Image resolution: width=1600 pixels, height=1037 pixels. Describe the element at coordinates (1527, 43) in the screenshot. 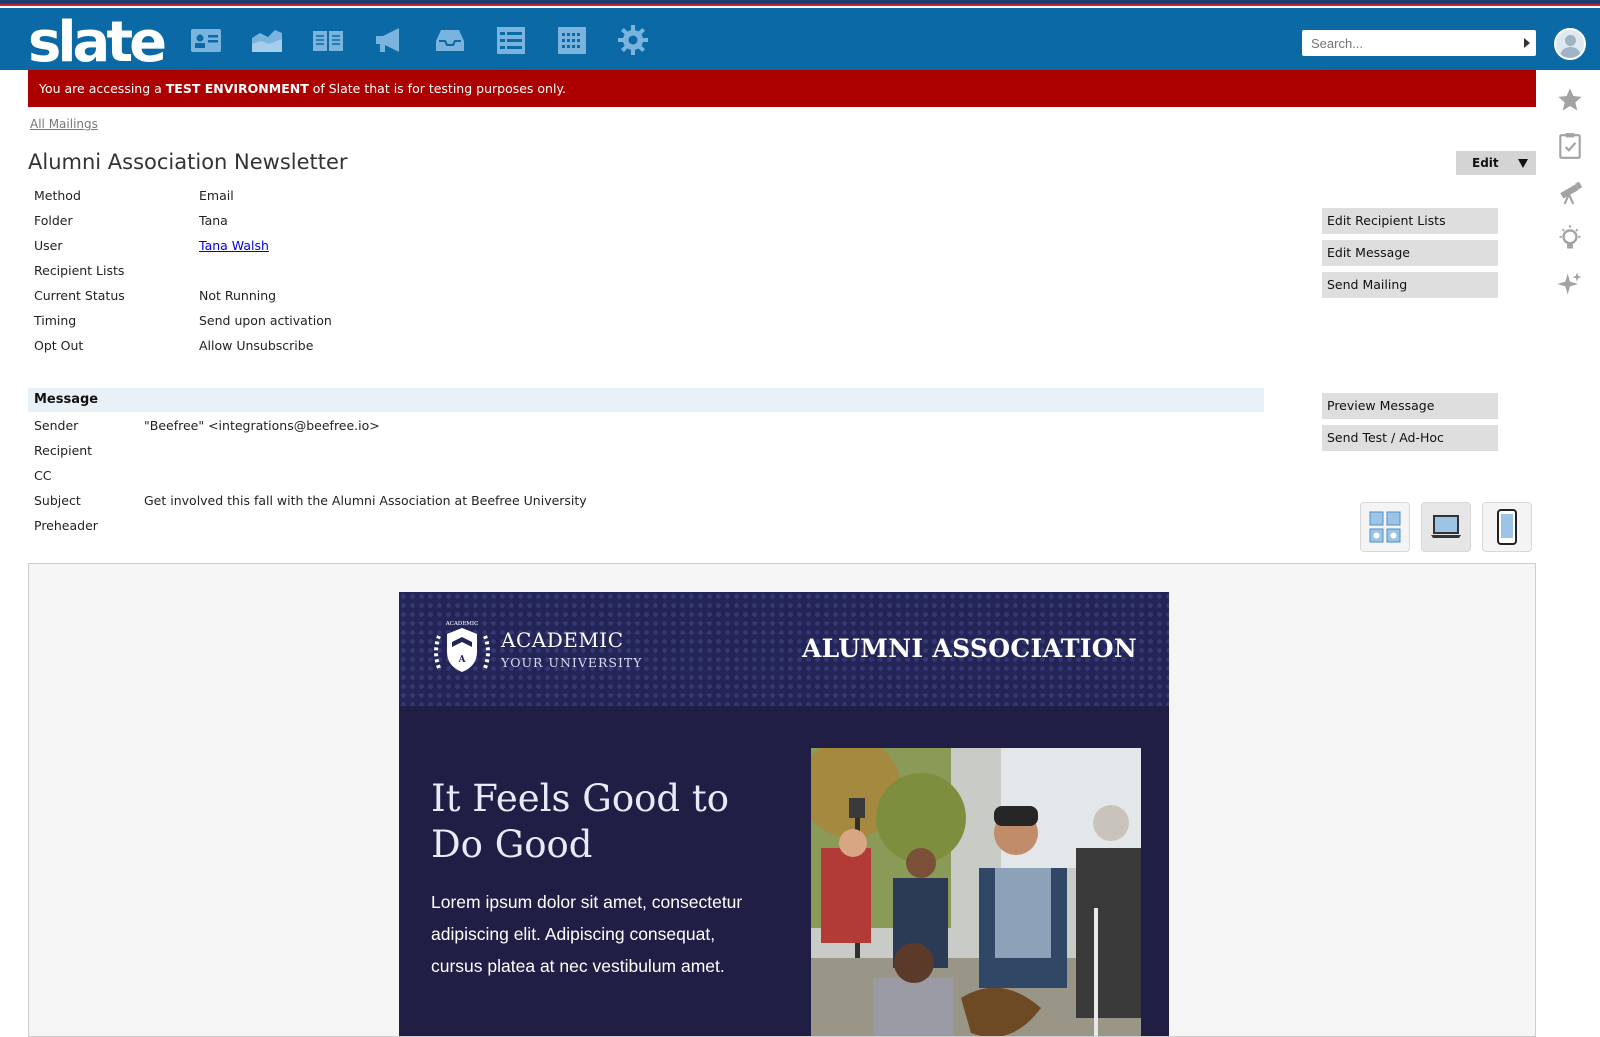

I see `search-go-icon` at that location.